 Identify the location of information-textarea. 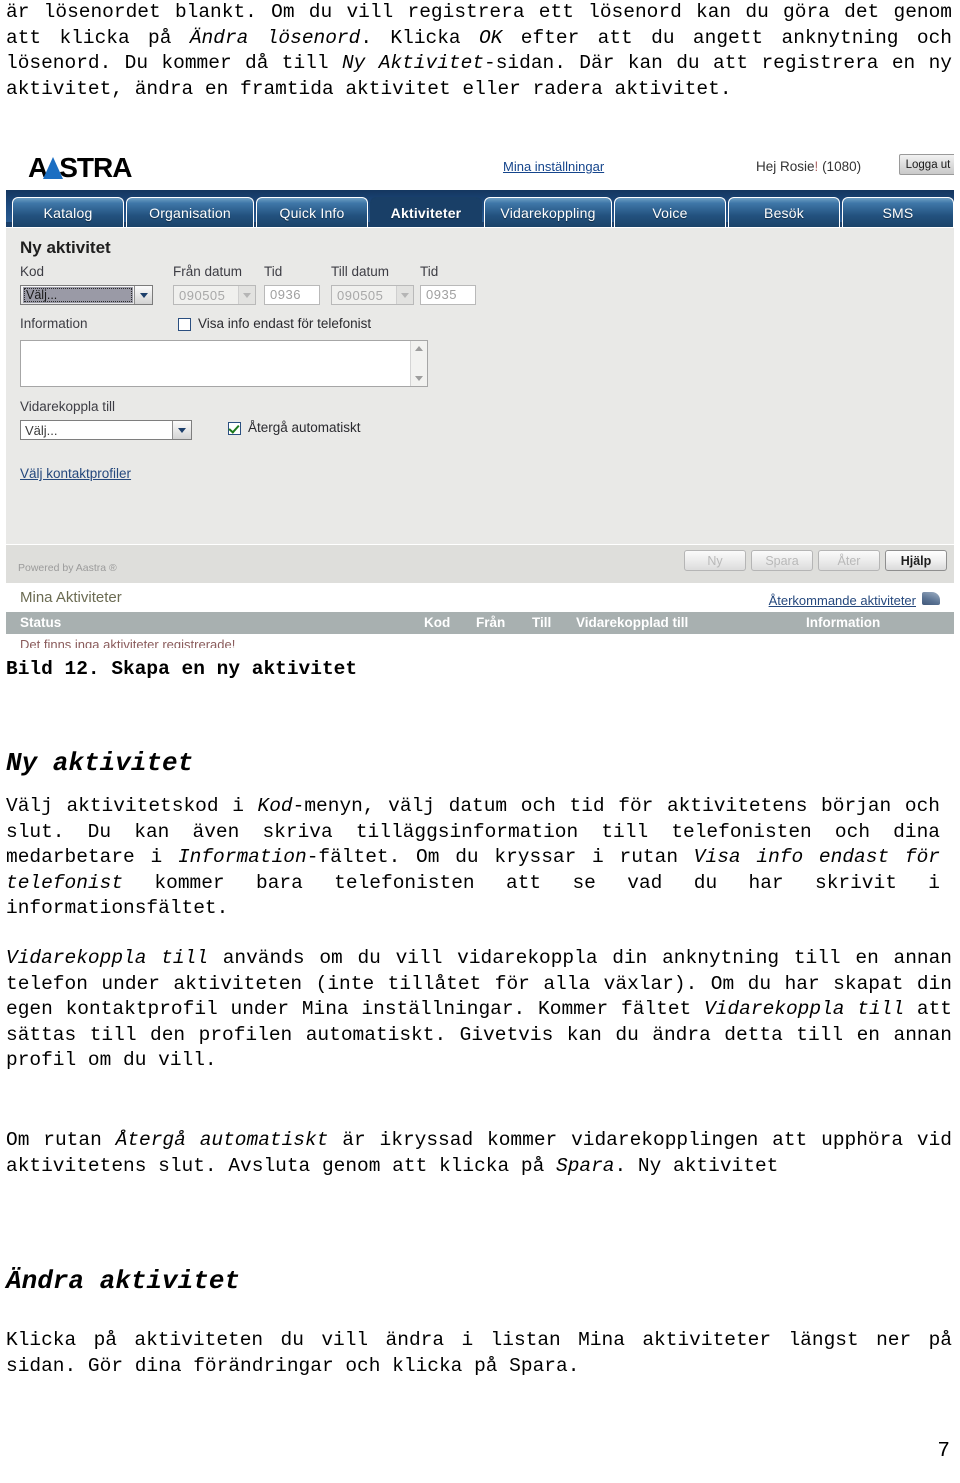
(224, 363).